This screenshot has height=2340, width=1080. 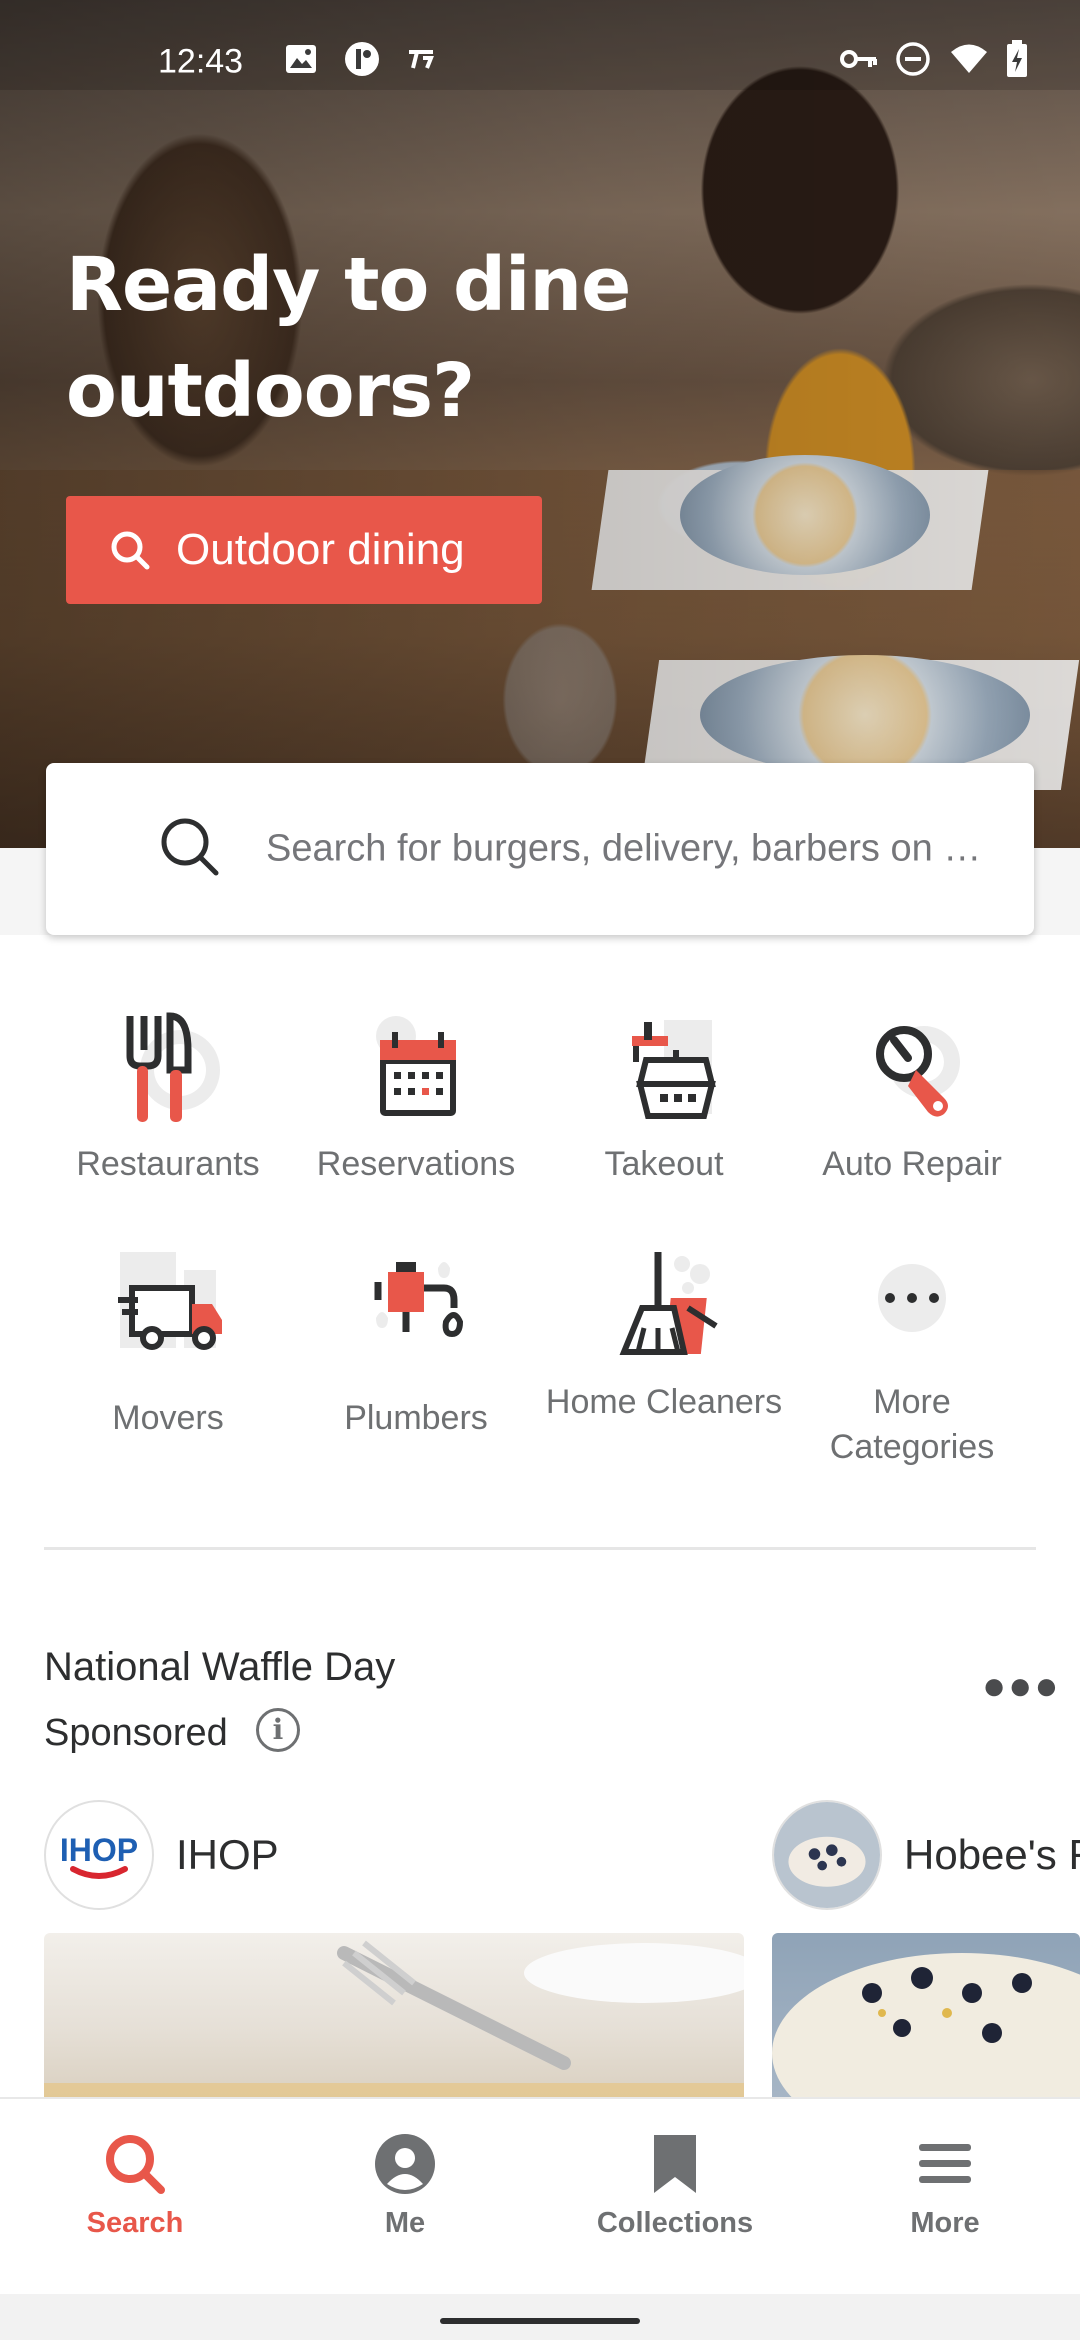 I want to click on bottom-navigation: Search Me Collections More, so click(x=540, y=2195).